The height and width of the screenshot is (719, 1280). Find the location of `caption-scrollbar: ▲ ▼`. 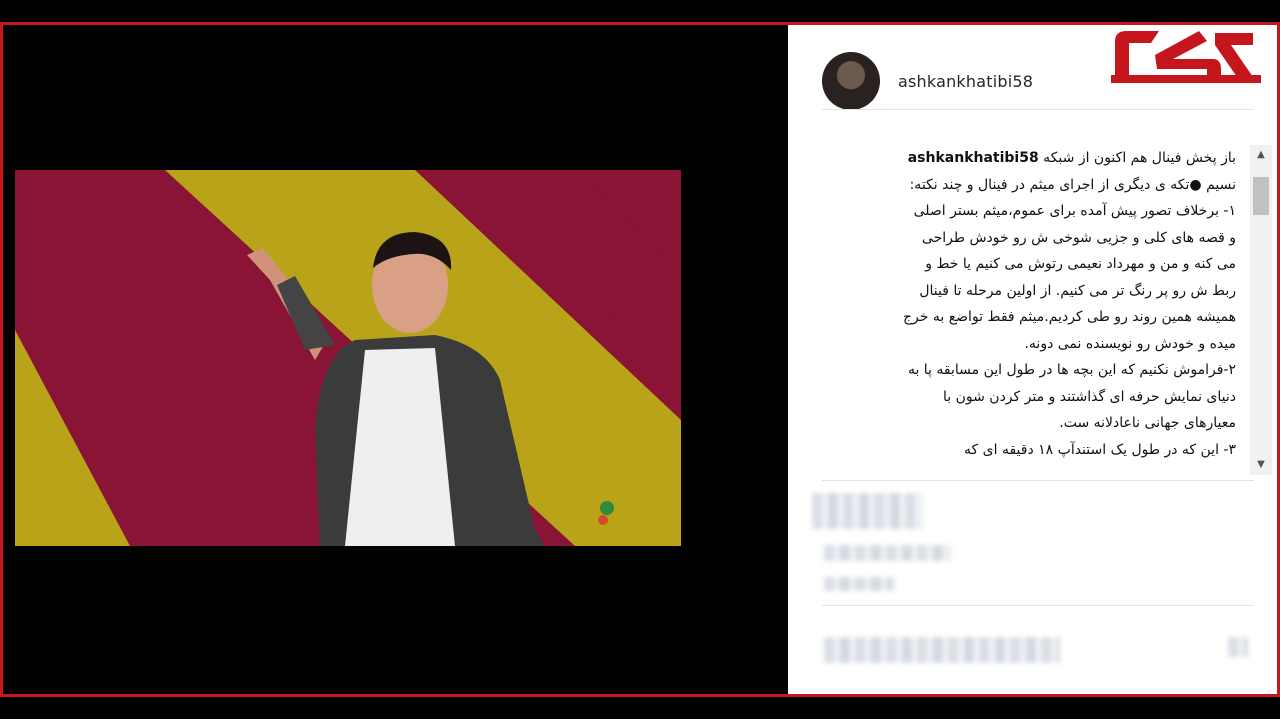

caption-scrollbar: ▲ ▼ is located at coordinates (1261, 310).